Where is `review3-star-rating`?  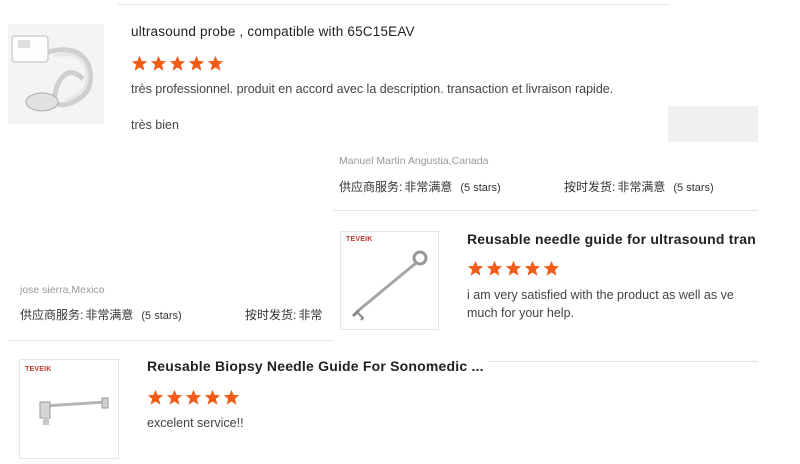
review3-star-rating is located at coordinates (193, 397).